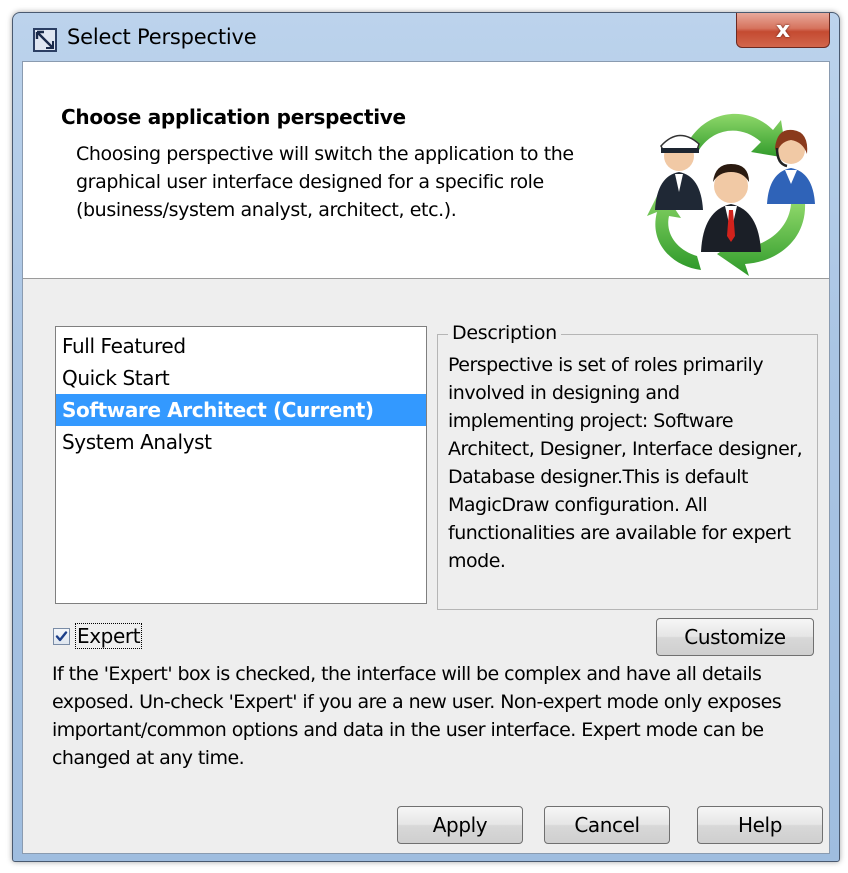 The height and width of the screenshot is (873, 848). I want to click on expert-checkbox, so click(61, 636).